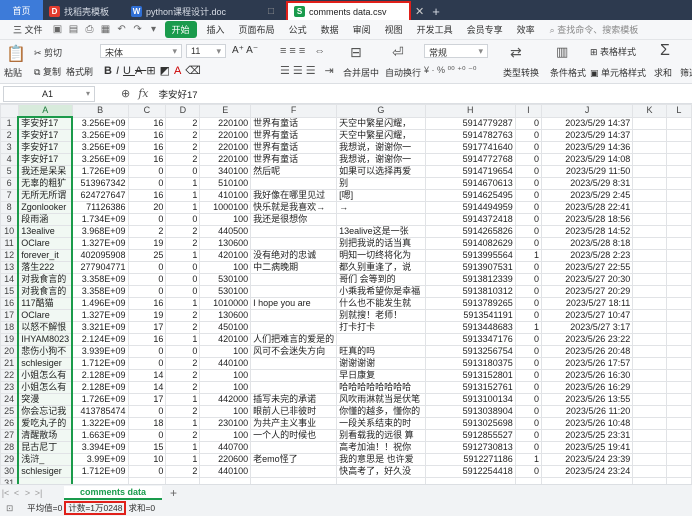 The width and height of the screenshot is (692, 516). I want to click on filter-button: 筛选, so click(686, 72).